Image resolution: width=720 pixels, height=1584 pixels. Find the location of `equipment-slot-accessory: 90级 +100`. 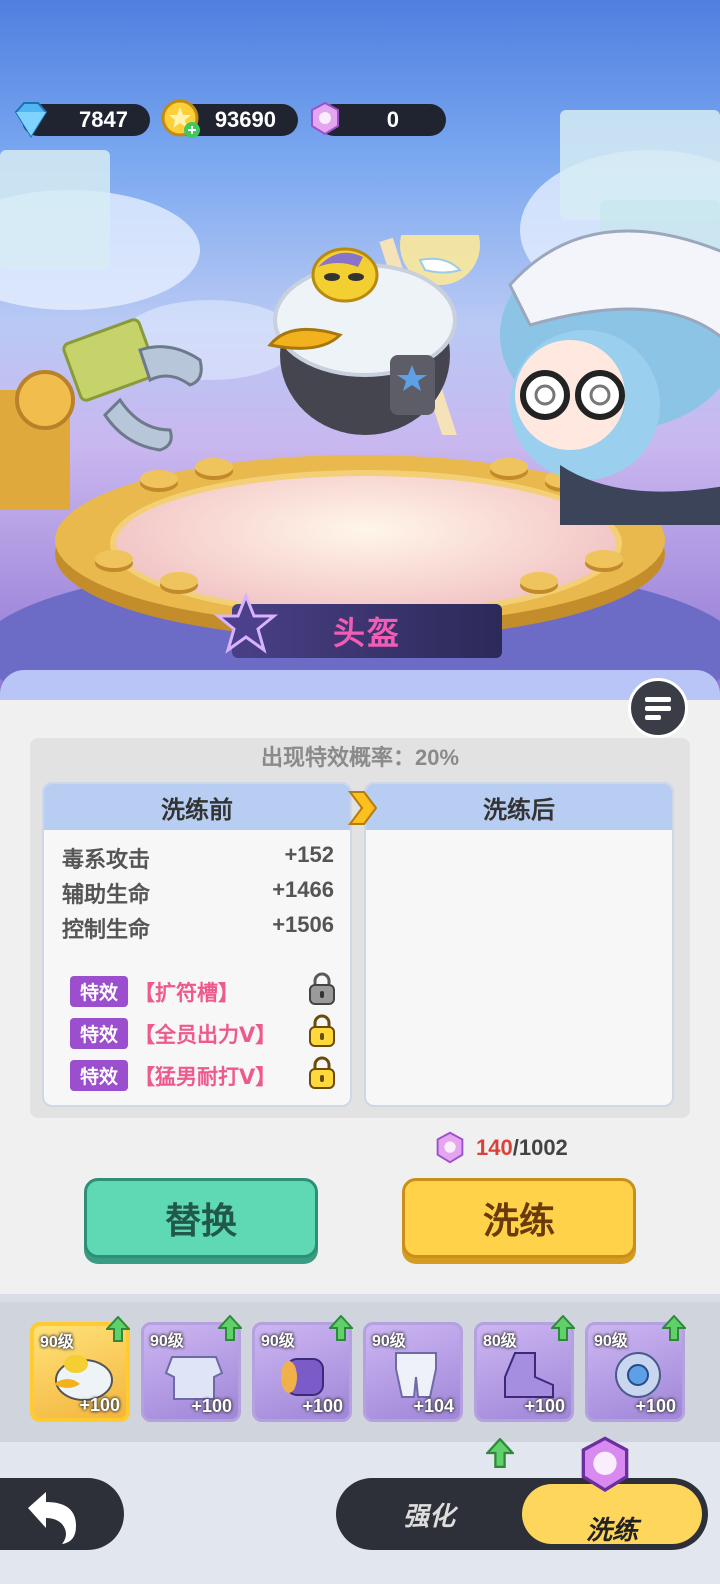

equipment-slot-accessory: 90级 +100 is located at coordinates (635, 1368).